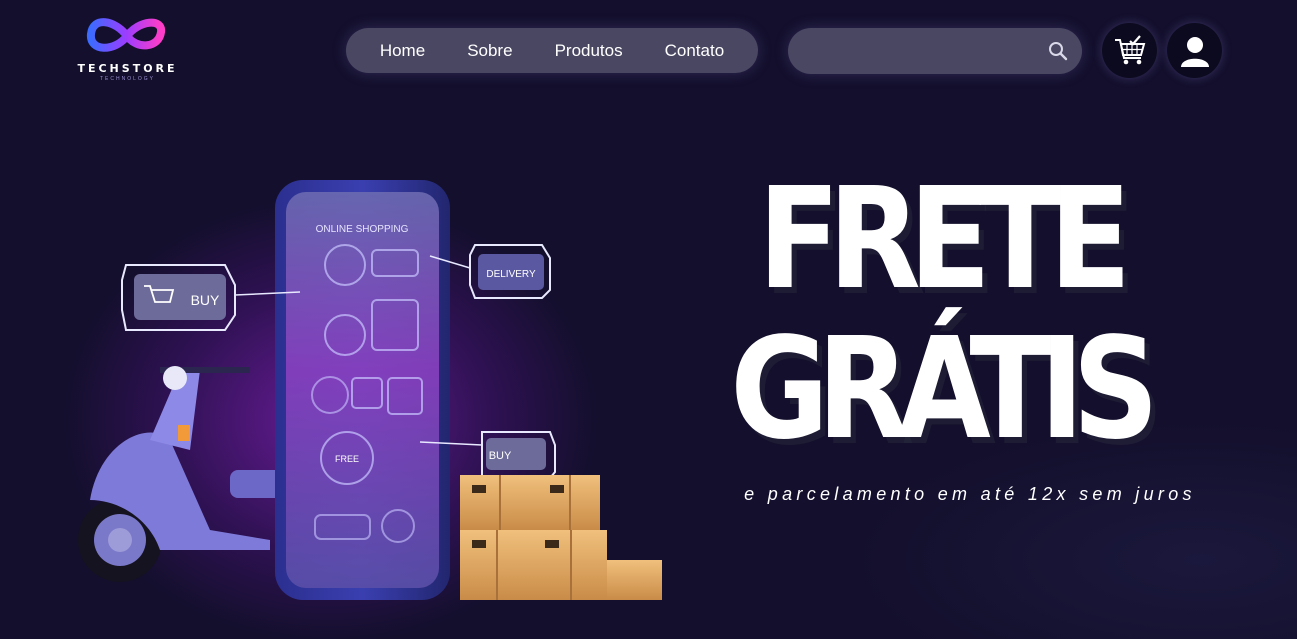  Describe the element at coordinates (970, 494) in the screenshot. I see `hero-subline: e parcelamento em até 12x sem juros` at that location.